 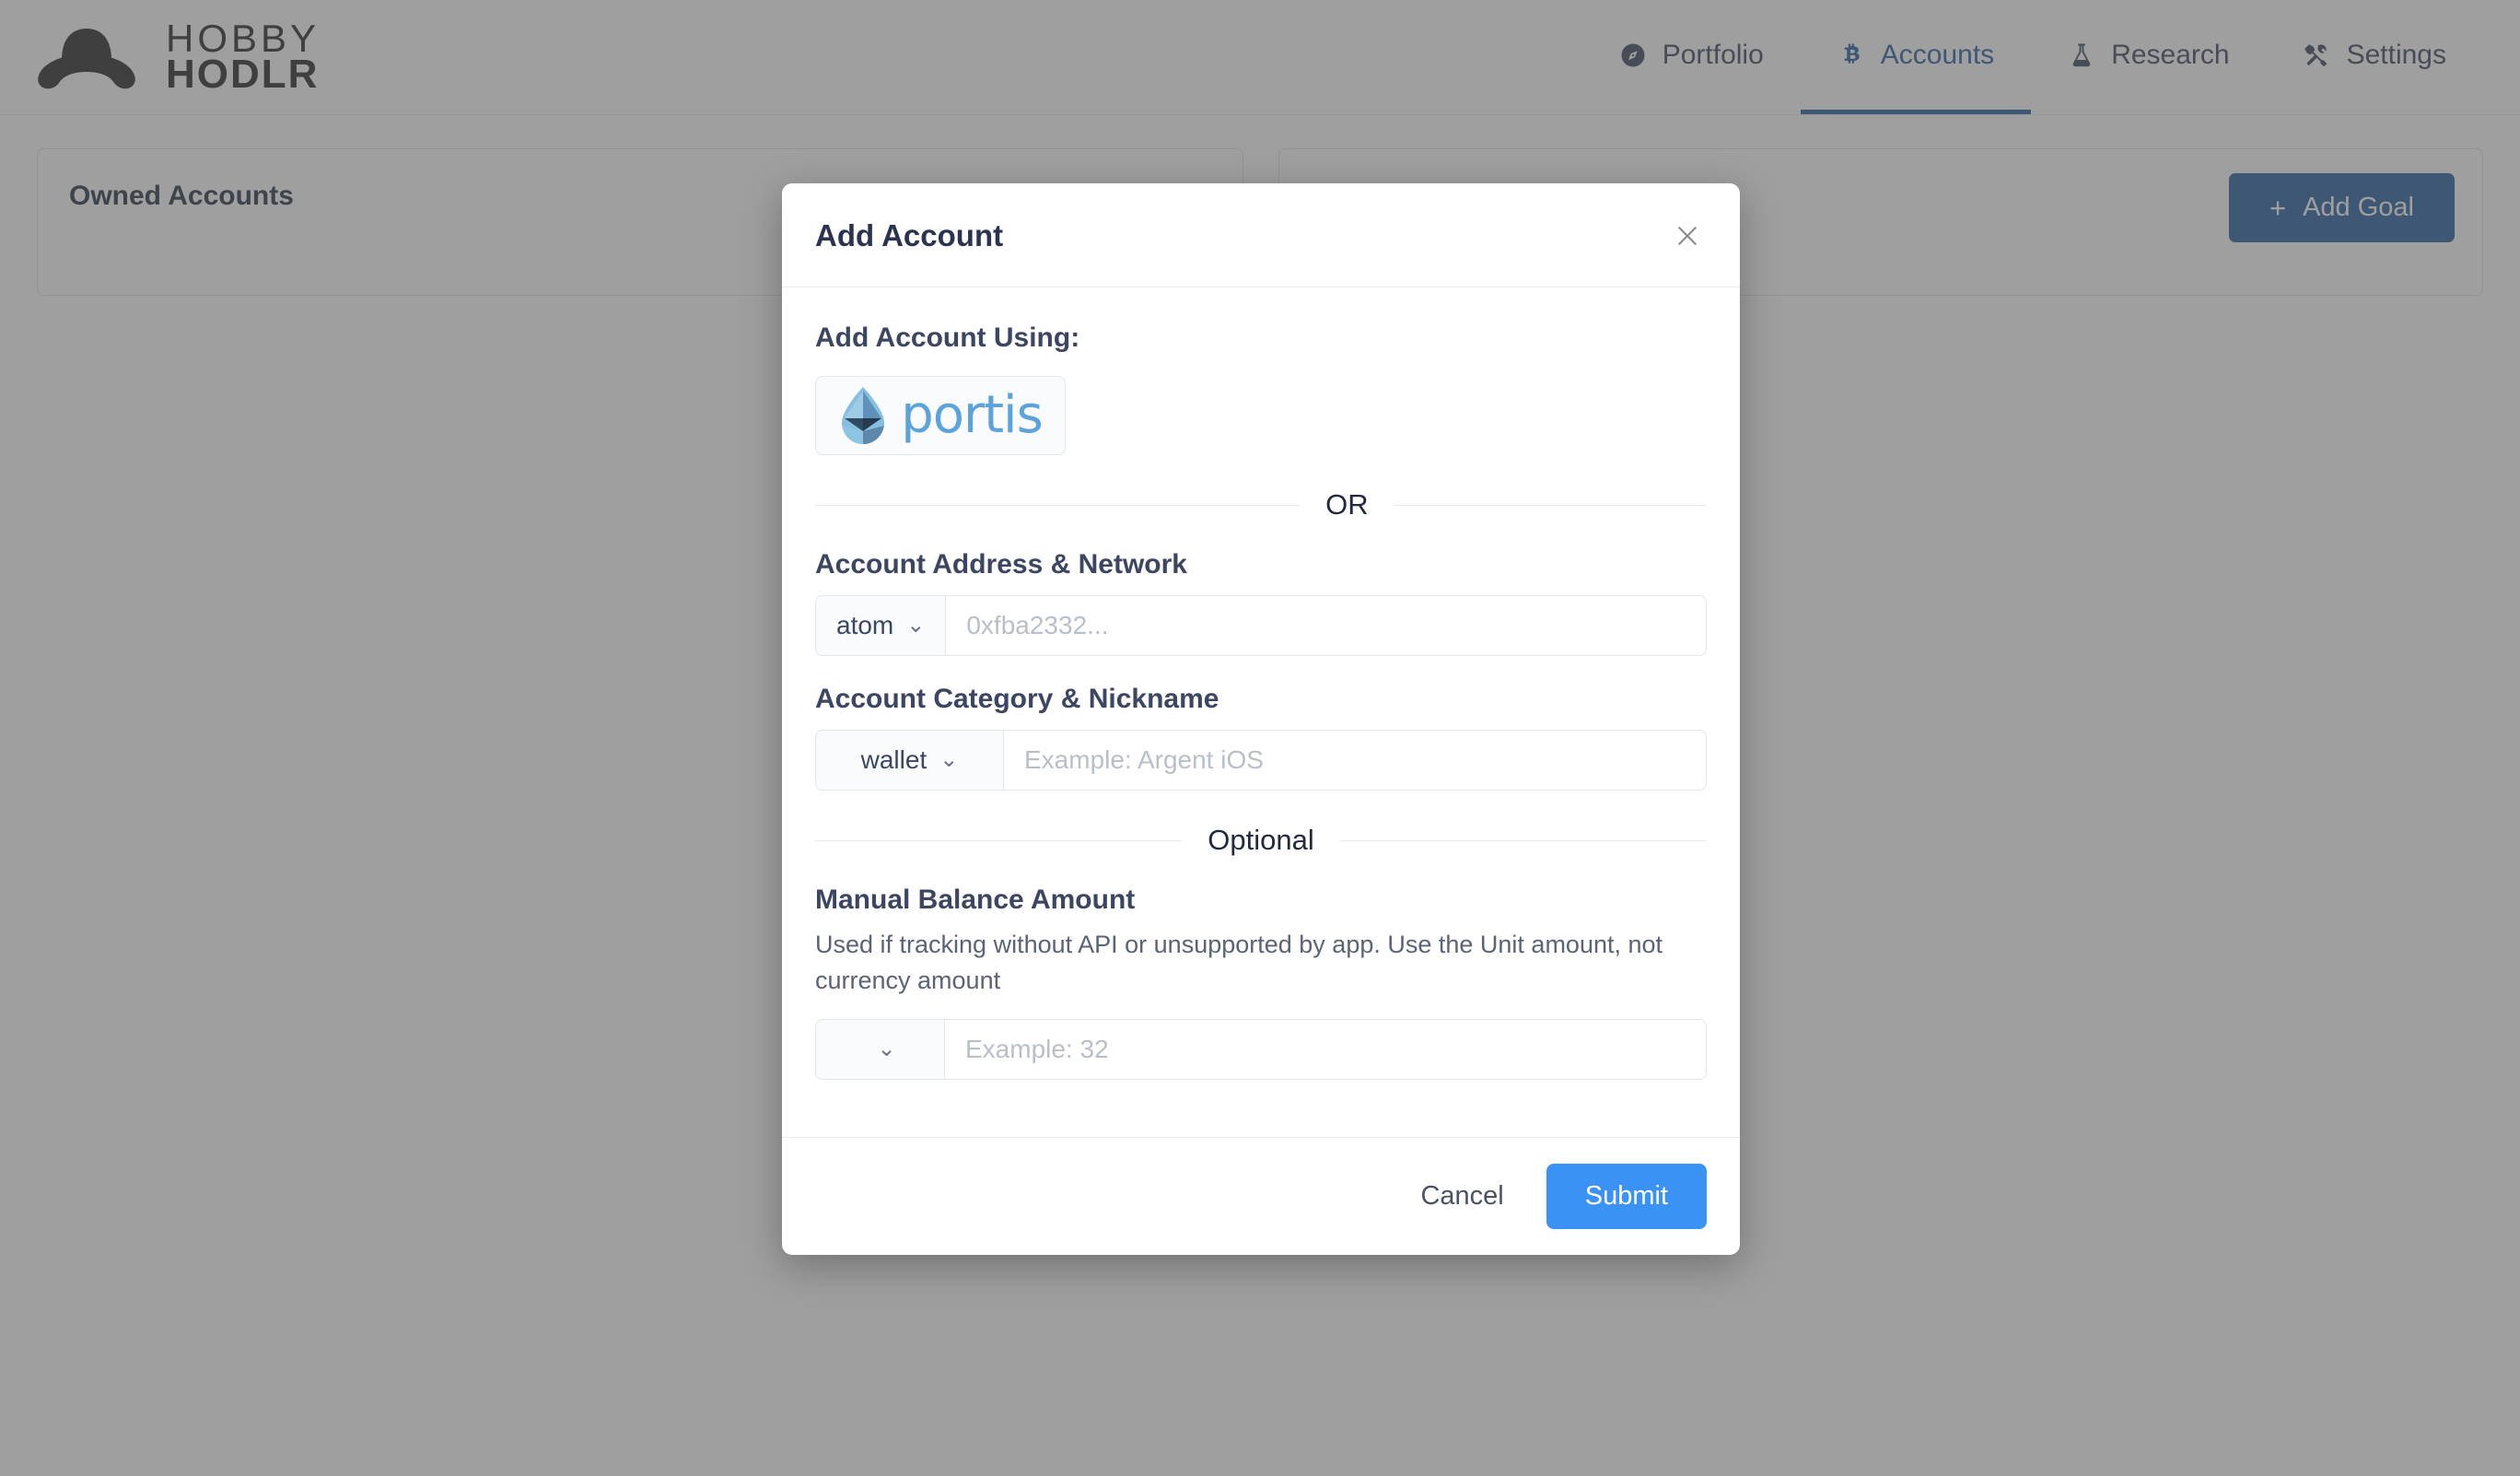 I want to click on address-network-group: Account Address & Network atom ⌄, so click(x=1261, y=603).